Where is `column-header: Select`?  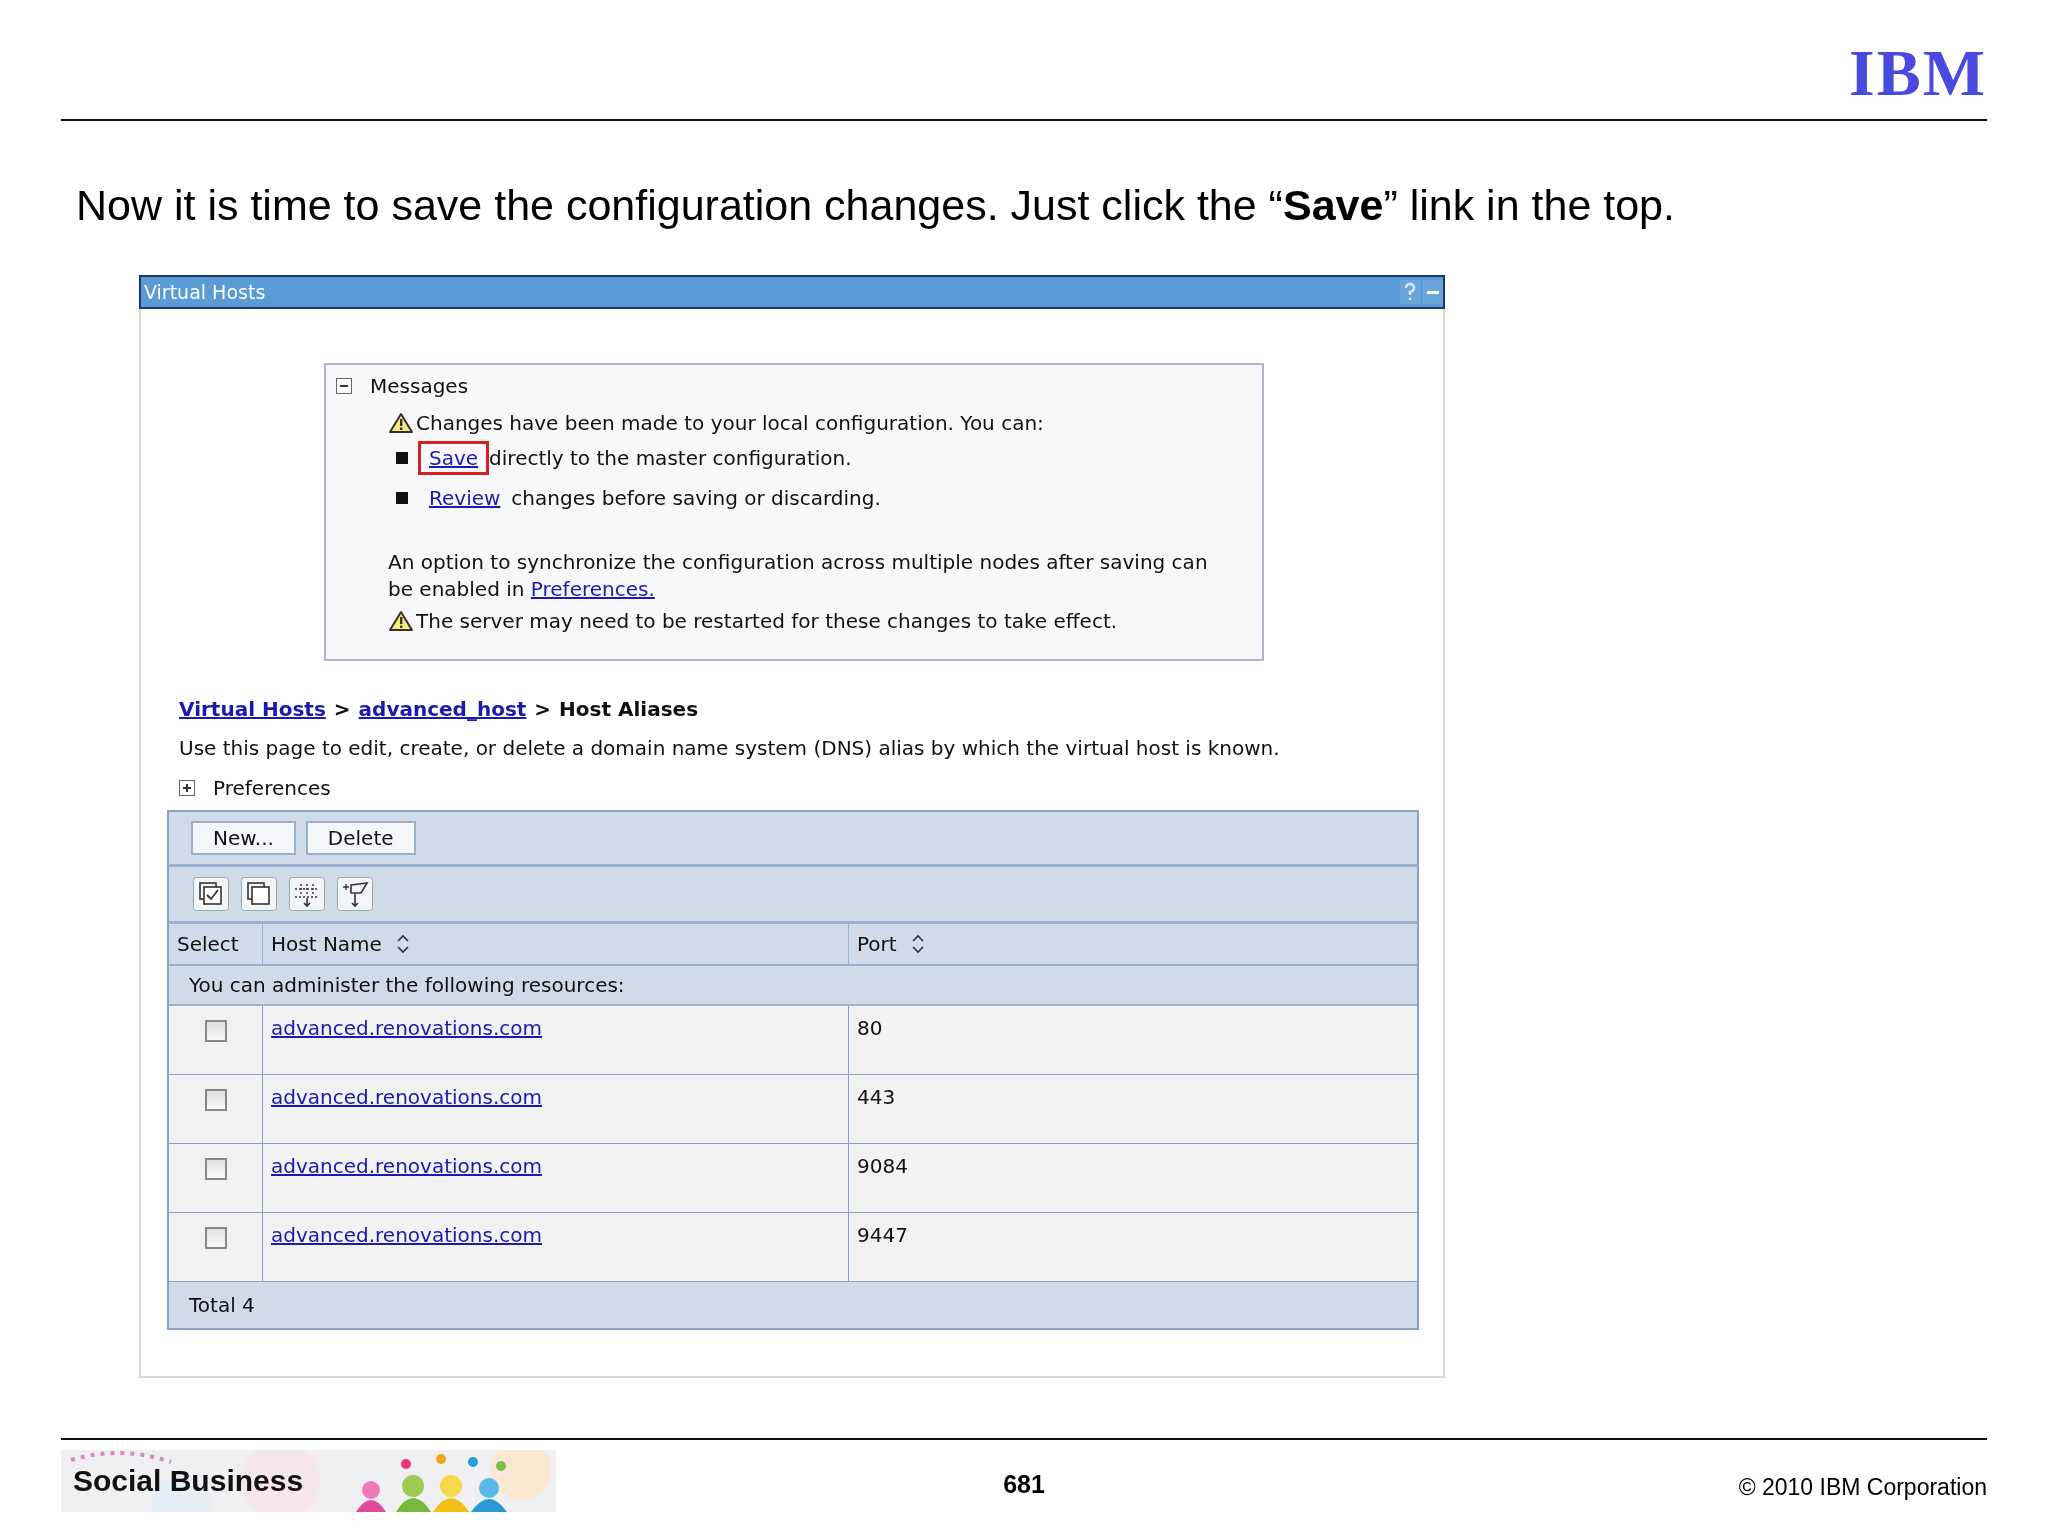
column-header: Select is located at coordinates (216, 944).